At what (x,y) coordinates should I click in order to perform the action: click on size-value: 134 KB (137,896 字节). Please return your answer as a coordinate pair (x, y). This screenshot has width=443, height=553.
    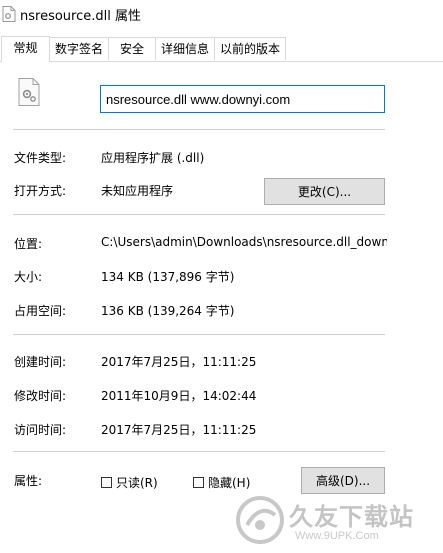
    Looking at the image, I should click on (168, 277).